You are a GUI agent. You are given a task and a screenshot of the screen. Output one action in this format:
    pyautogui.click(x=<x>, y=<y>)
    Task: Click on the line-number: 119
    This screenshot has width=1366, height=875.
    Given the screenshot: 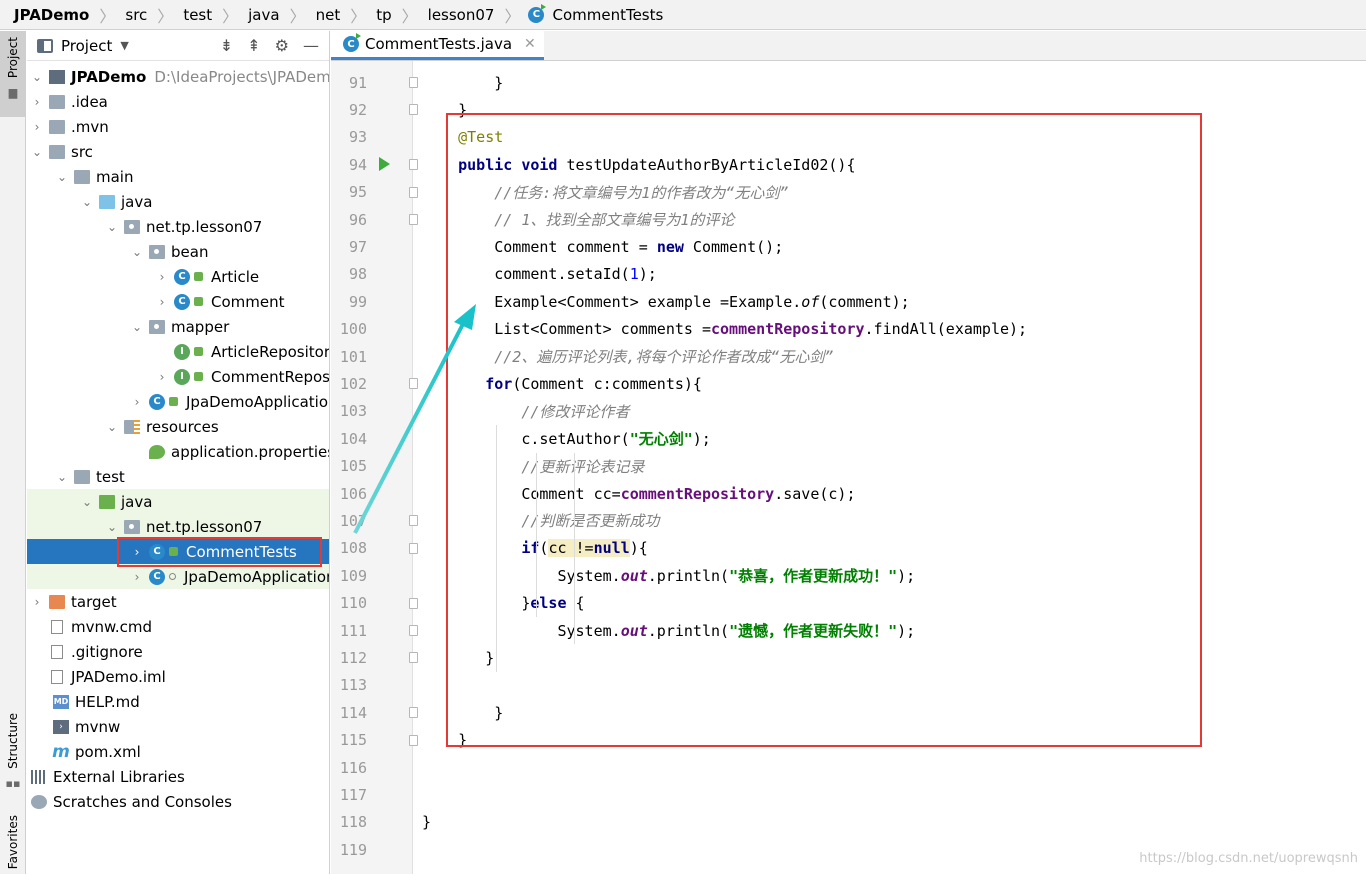 What is the action you would take?
    pyautogui.click(x=371, y=849)
    